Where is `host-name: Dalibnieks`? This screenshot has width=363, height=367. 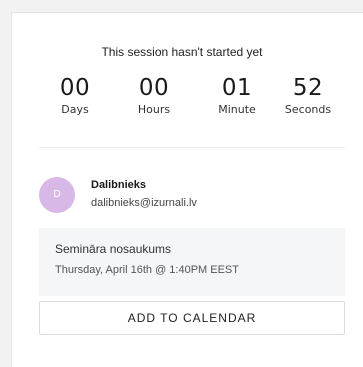 host-name: Dalibnieks is located at coordinates (119, 185).